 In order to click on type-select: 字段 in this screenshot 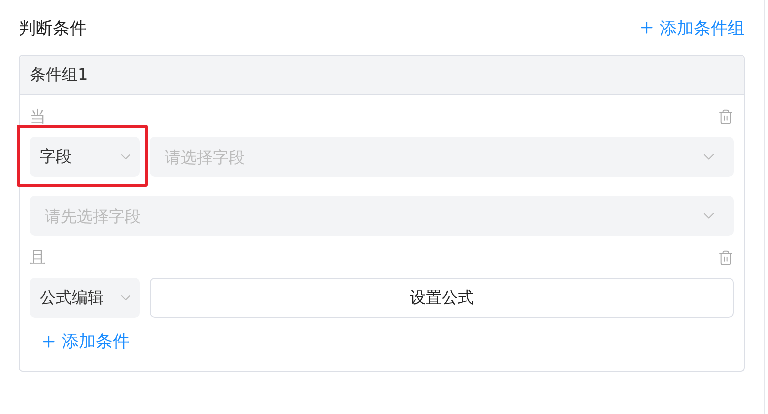, I will do `click(85, 157)`.